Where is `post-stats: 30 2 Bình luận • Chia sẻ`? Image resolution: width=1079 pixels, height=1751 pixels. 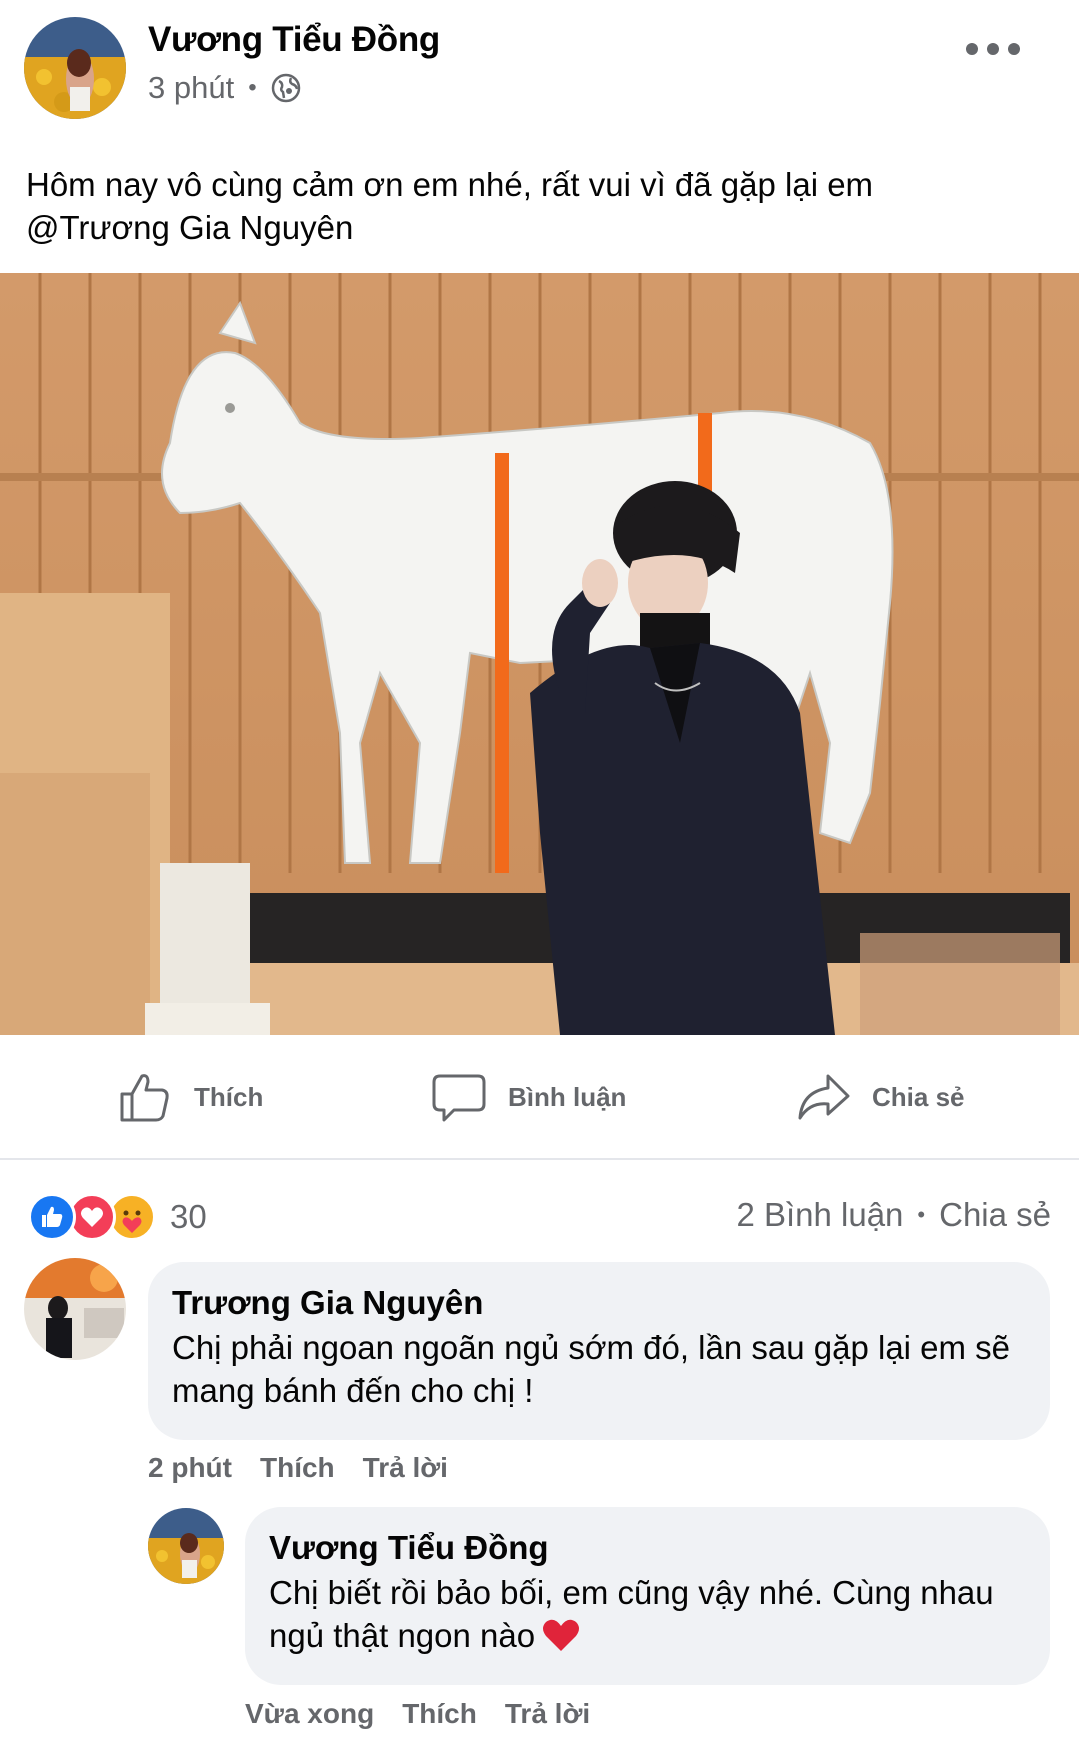 post-stats: 30 2 Bình luận • Chia sẻ is located at coordinates (539, 1217).